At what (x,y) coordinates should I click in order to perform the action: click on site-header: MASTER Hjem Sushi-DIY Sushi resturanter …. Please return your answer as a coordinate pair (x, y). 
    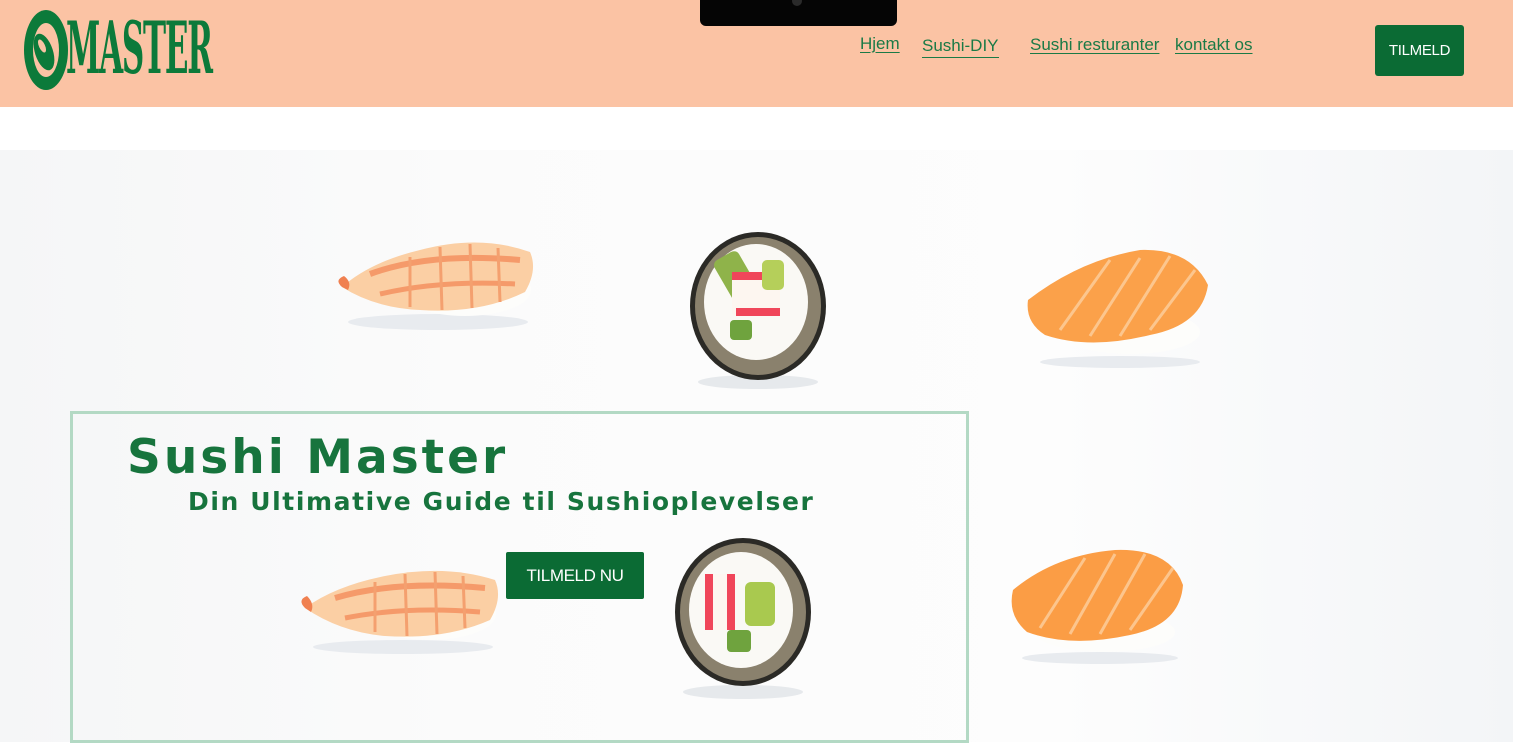
    Looking at the image, I should click on (756, 53).